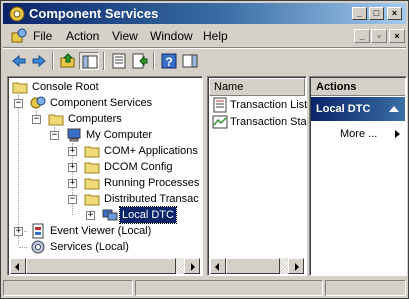 Image resolution: width=409 pixels, height=299 pixels. Describe the element at coordinates (105, 87) in the screenshot. I see `tree-item-console-root: Console Root` at that location.